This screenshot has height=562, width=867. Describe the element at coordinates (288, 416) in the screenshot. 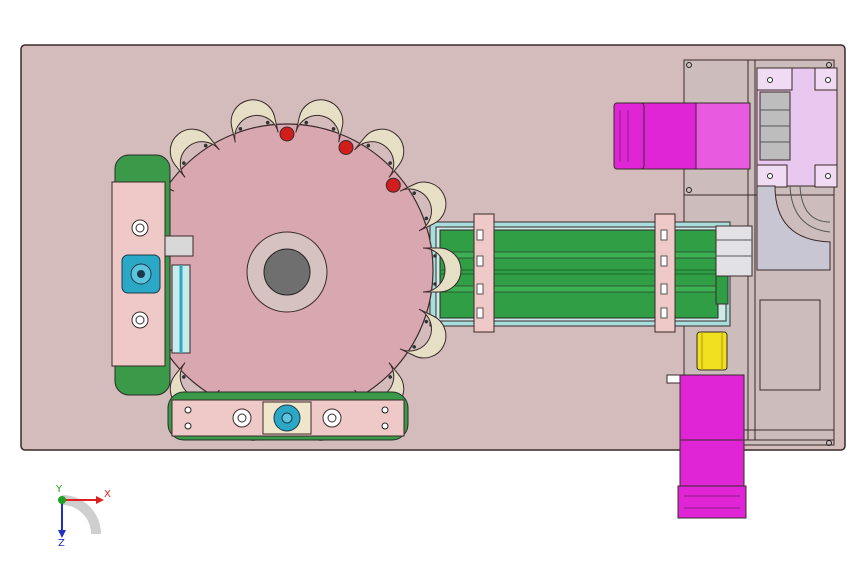

I see `bottom-guide-bracket` at that location.